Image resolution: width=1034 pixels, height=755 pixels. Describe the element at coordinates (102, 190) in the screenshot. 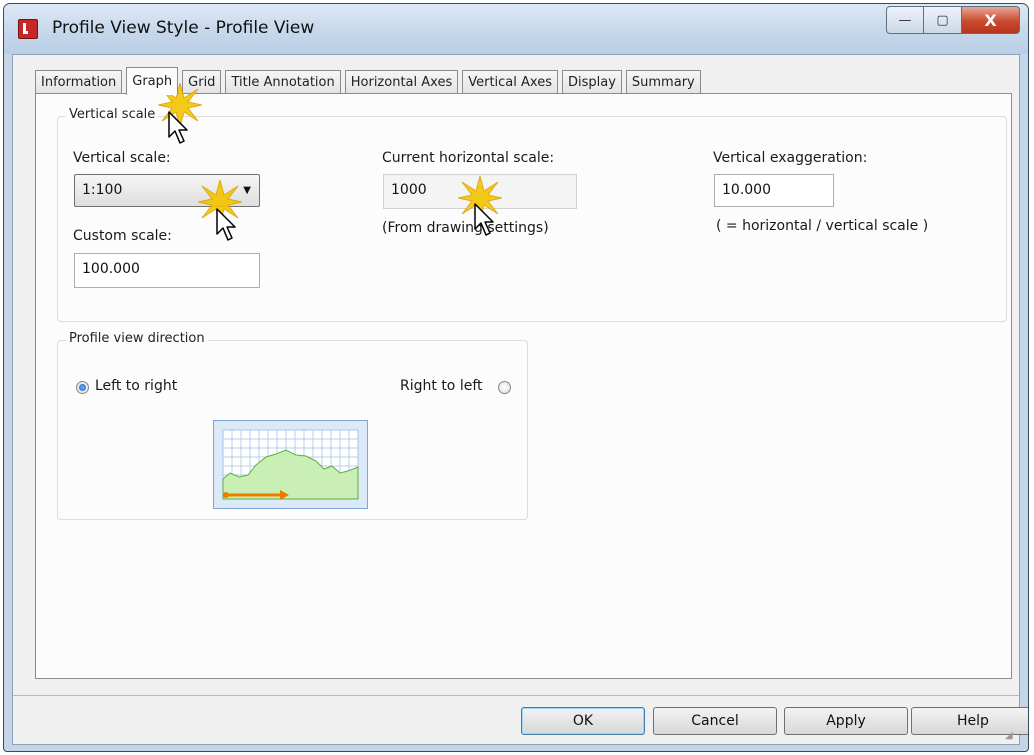

I see `vertical-scale-value: 1:100` at that location.